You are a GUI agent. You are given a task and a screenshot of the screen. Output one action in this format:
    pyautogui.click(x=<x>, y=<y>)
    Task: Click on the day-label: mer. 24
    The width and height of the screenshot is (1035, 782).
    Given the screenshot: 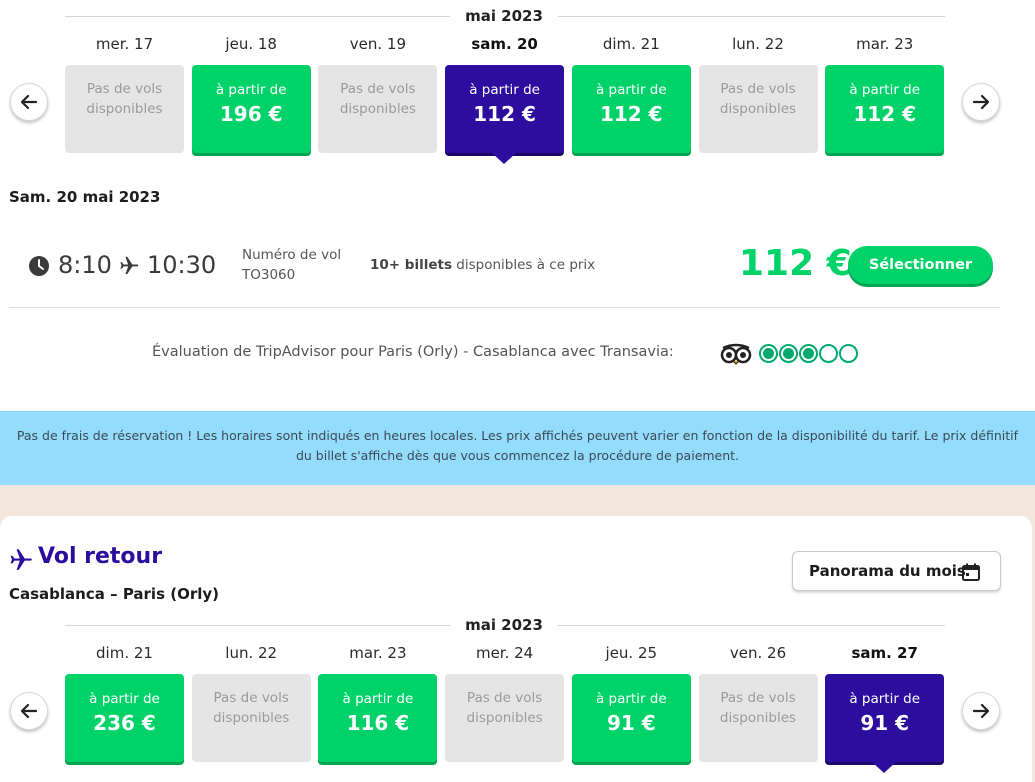 What is the action you would take?
    pyautogui.click(x=504, y=653)
    